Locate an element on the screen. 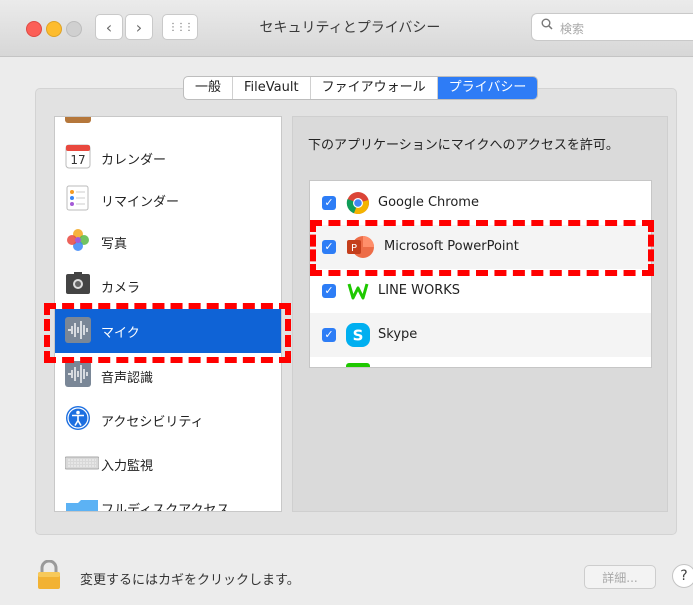 This screenshot has height=605, width=693. line-works-icon is located at coordinates (358, 291).